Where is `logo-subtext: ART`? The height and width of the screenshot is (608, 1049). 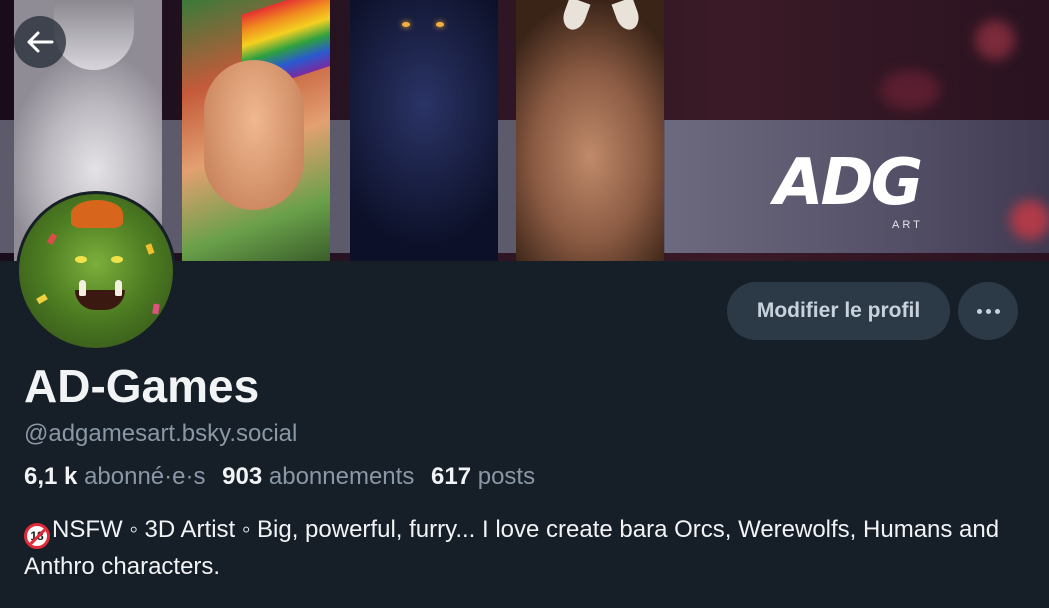 logo-subtext: ART is located at coordinates (907, 225).